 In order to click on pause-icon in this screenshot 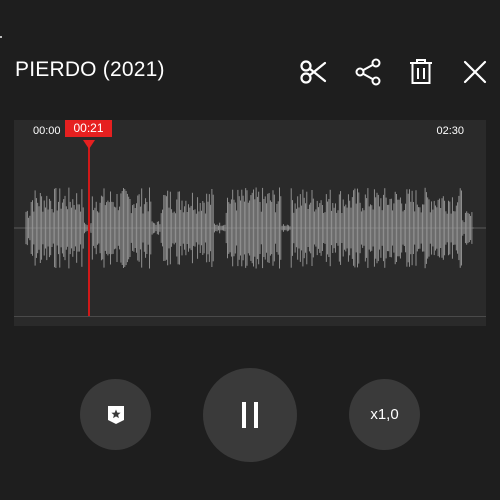, I will do `click(250, 415)`.